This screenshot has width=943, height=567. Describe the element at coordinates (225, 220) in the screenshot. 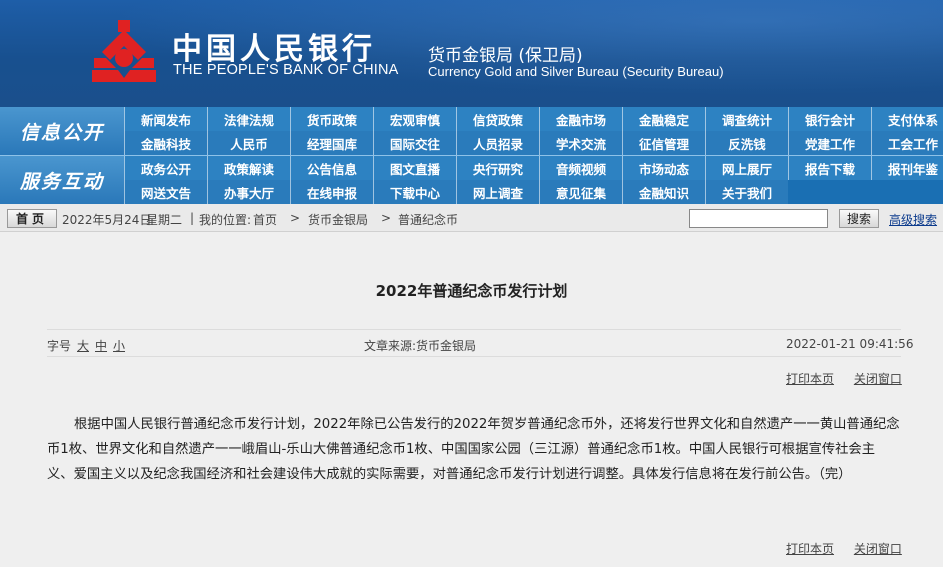

I see `location-label: 我的位置:` at that location.